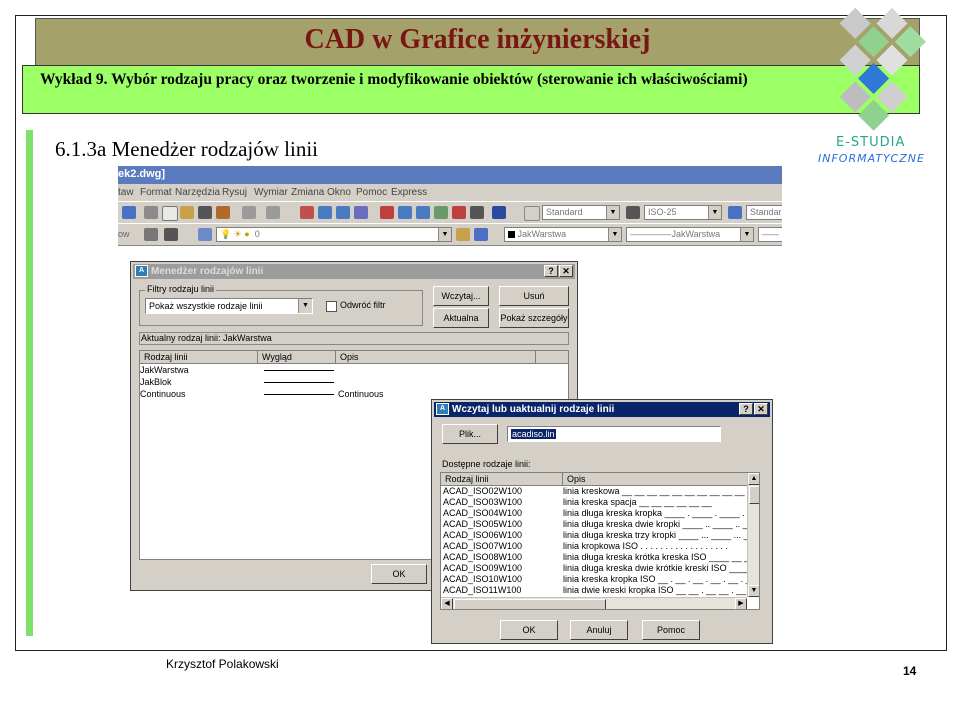  Describe the element at coordinates (205, 234) in the screenshot. I see `layer-manager-icon` at that location.